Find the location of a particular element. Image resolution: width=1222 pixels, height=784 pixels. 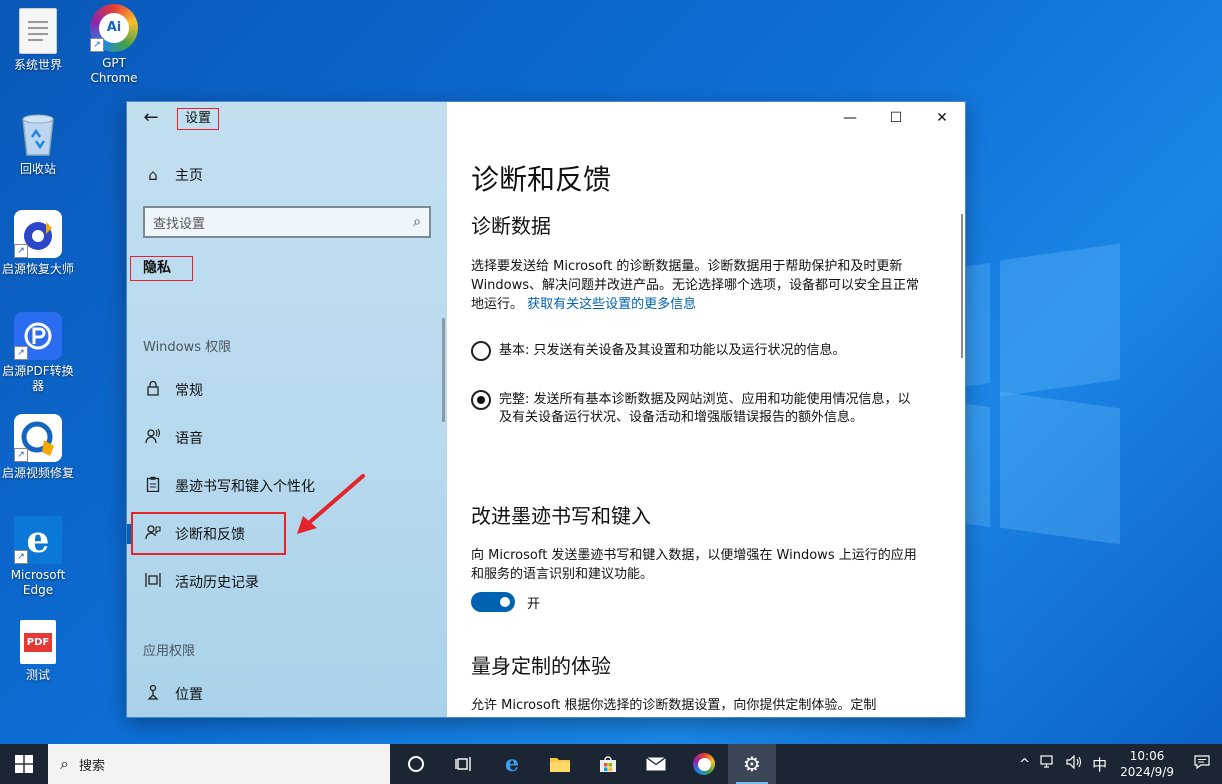

tray-overflow-chevron: ^ is located at coordinates (1024, 764).